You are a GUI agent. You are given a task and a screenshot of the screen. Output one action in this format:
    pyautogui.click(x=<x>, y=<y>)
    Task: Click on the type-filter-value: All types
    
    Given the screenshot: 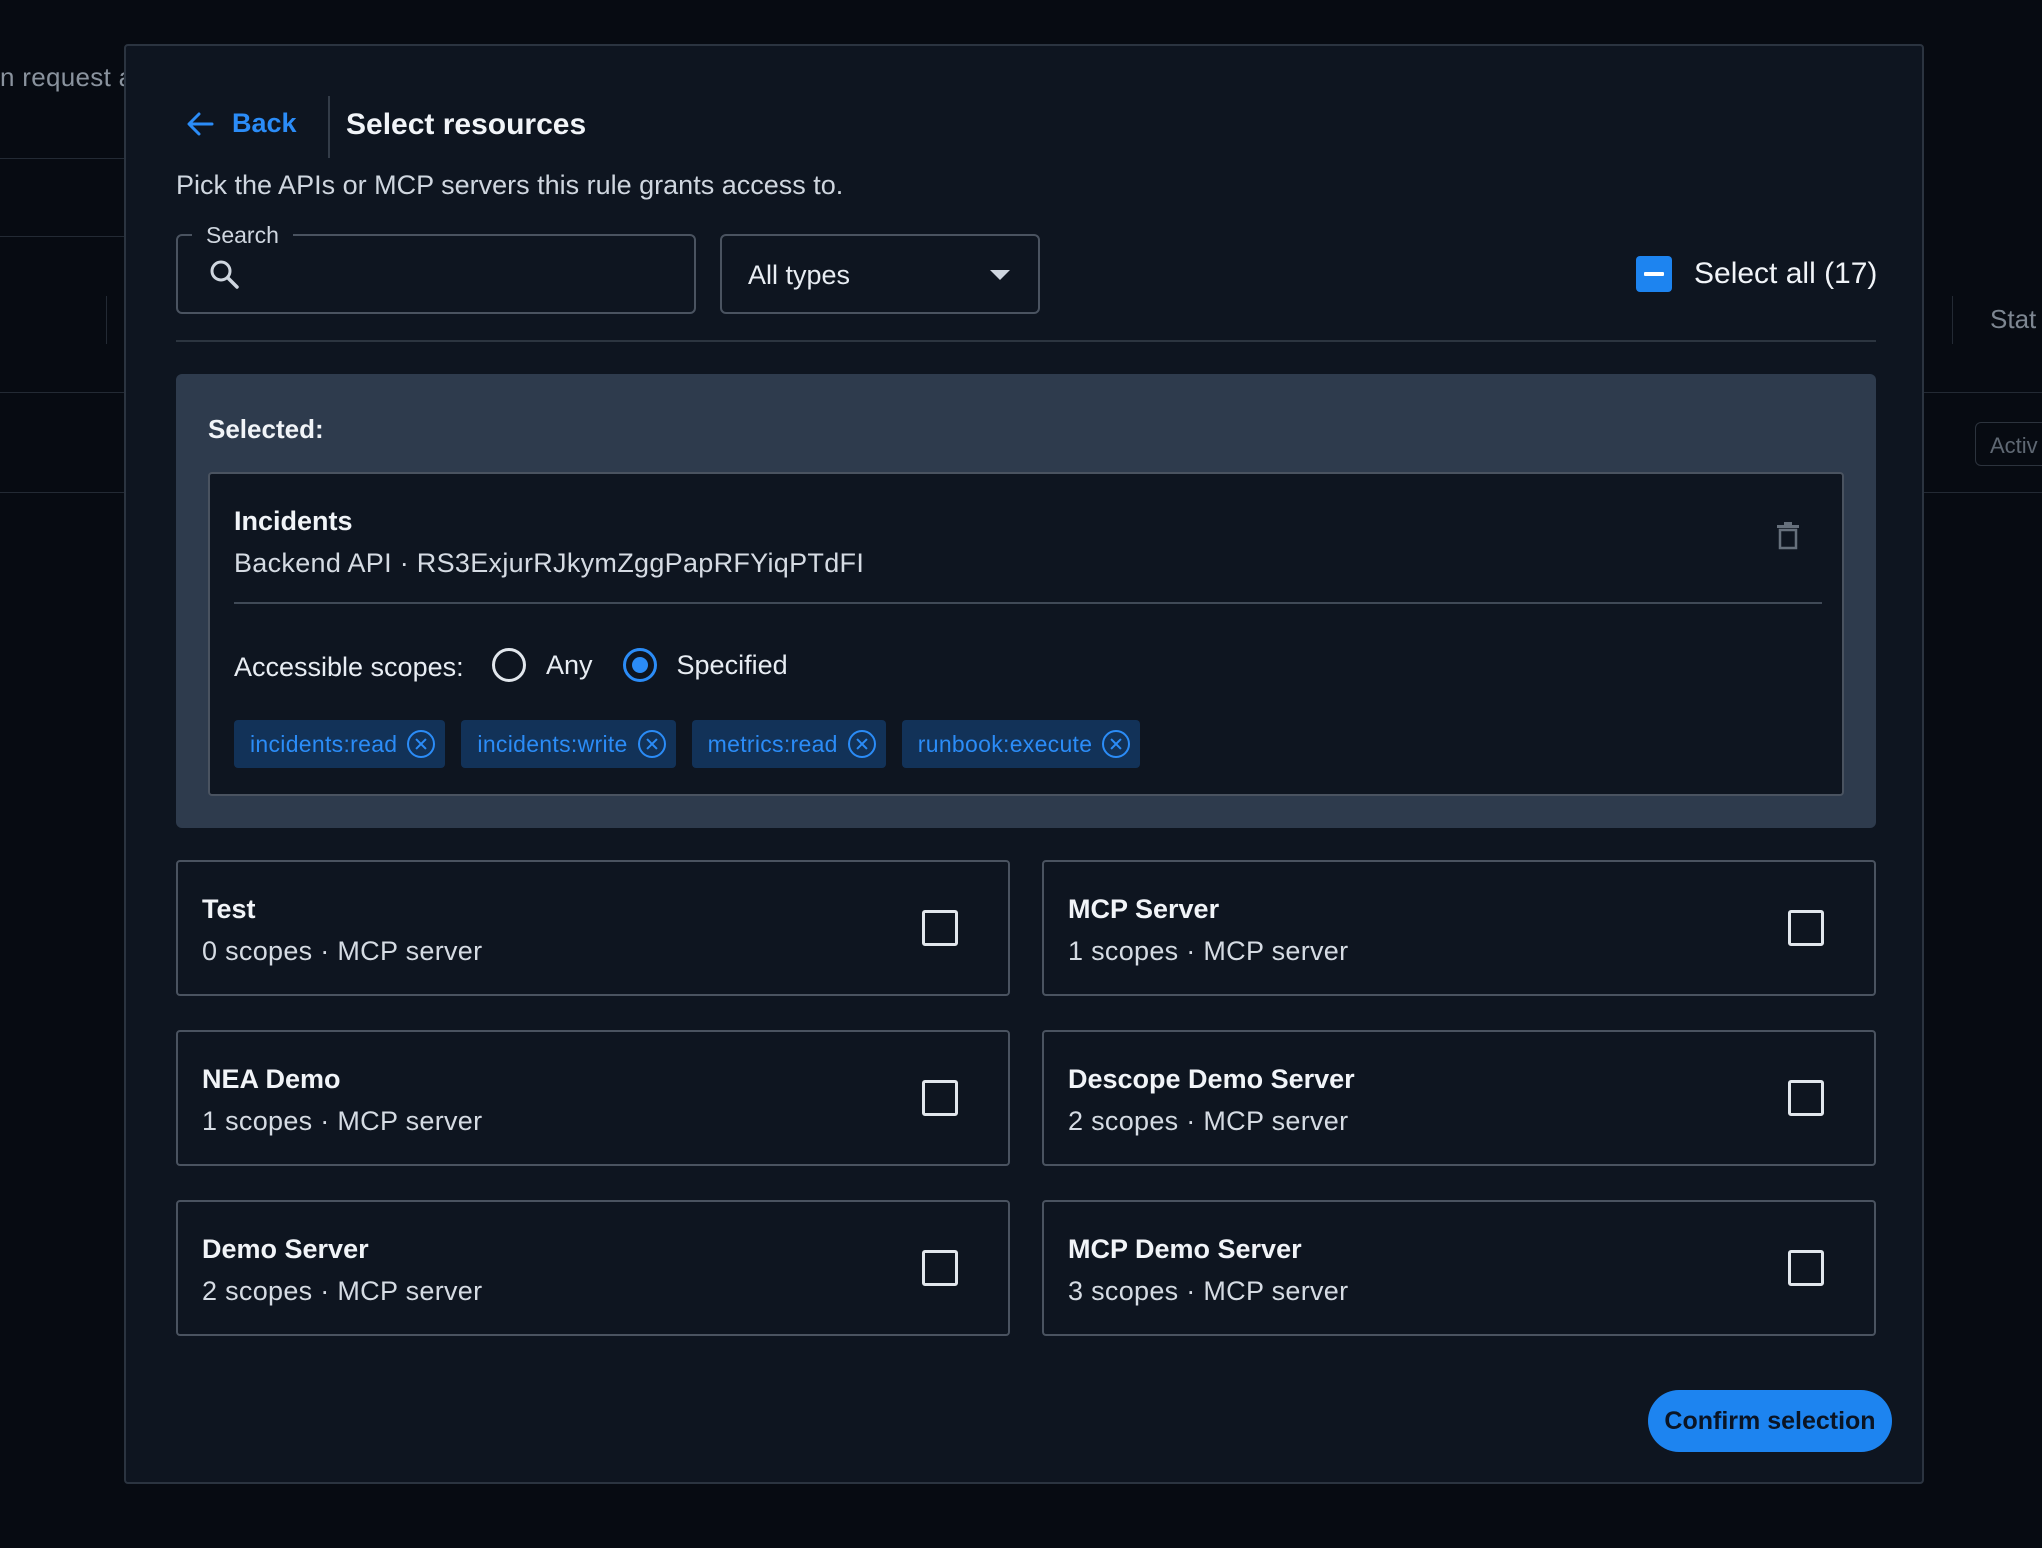 What is the action you would take?
    pyautogui.click(x=799, y=275)
    